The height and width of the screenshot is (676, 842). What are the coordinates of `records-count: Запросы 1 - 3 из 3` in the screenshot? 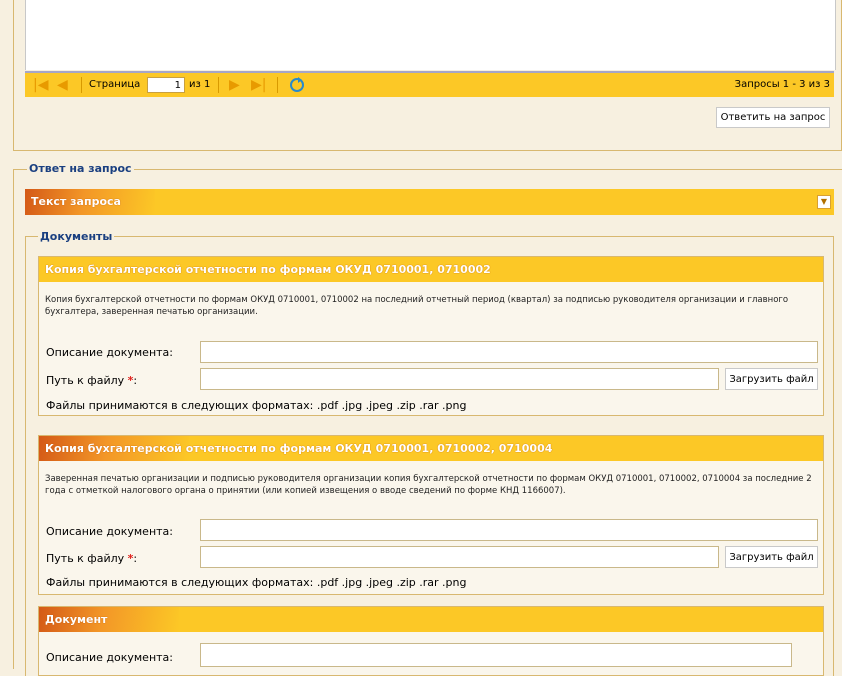 It's located at (782, 84).